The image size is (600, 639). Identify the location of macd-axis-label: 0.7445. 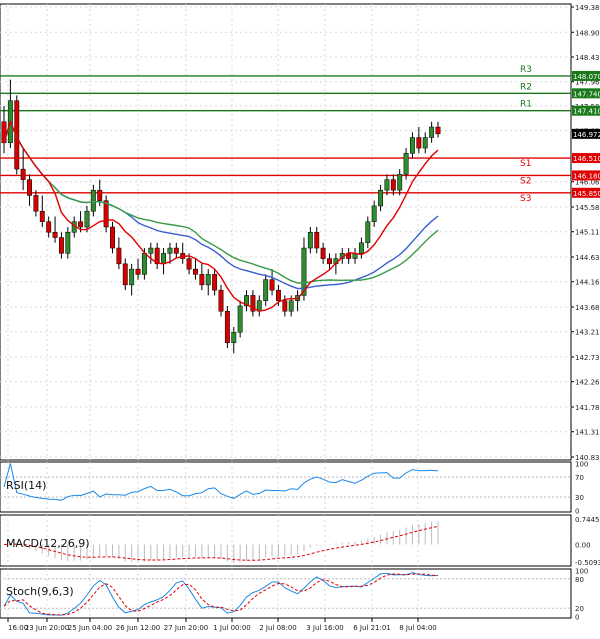
(587, 520).